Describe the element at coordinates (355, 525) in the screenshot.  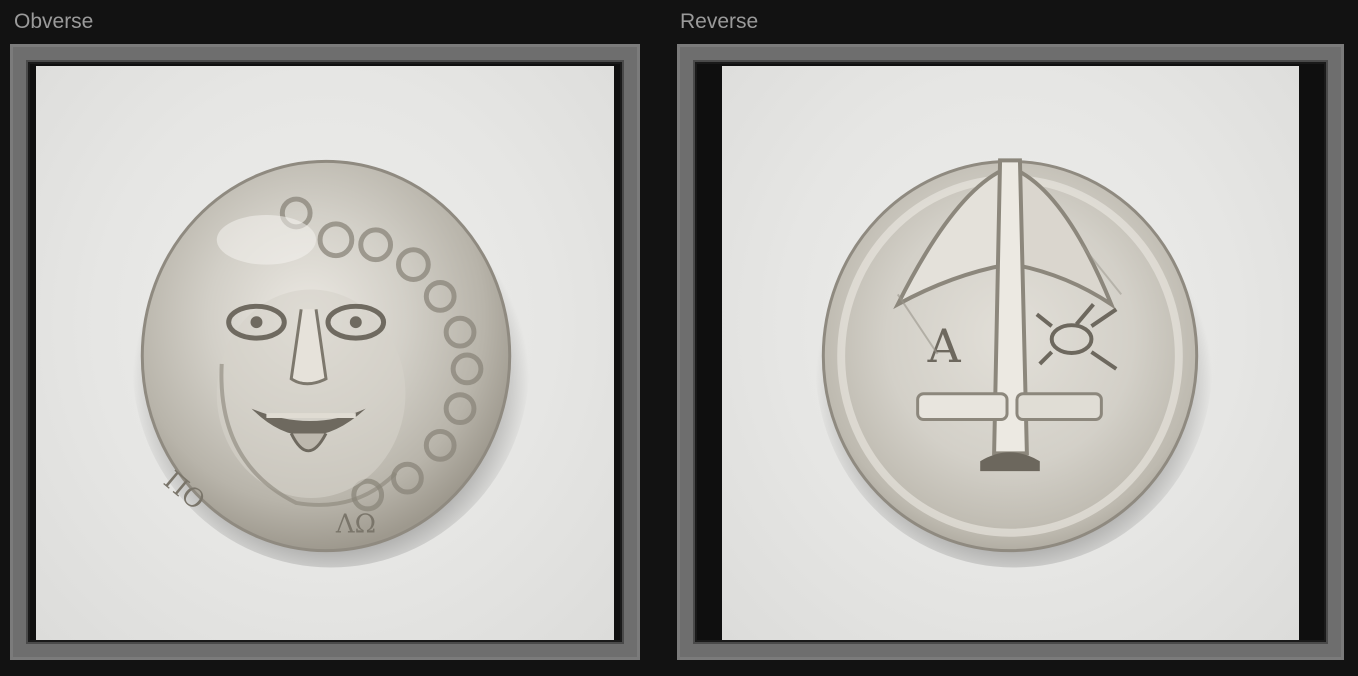
I see `svg-text: ΛΩ` at that location.